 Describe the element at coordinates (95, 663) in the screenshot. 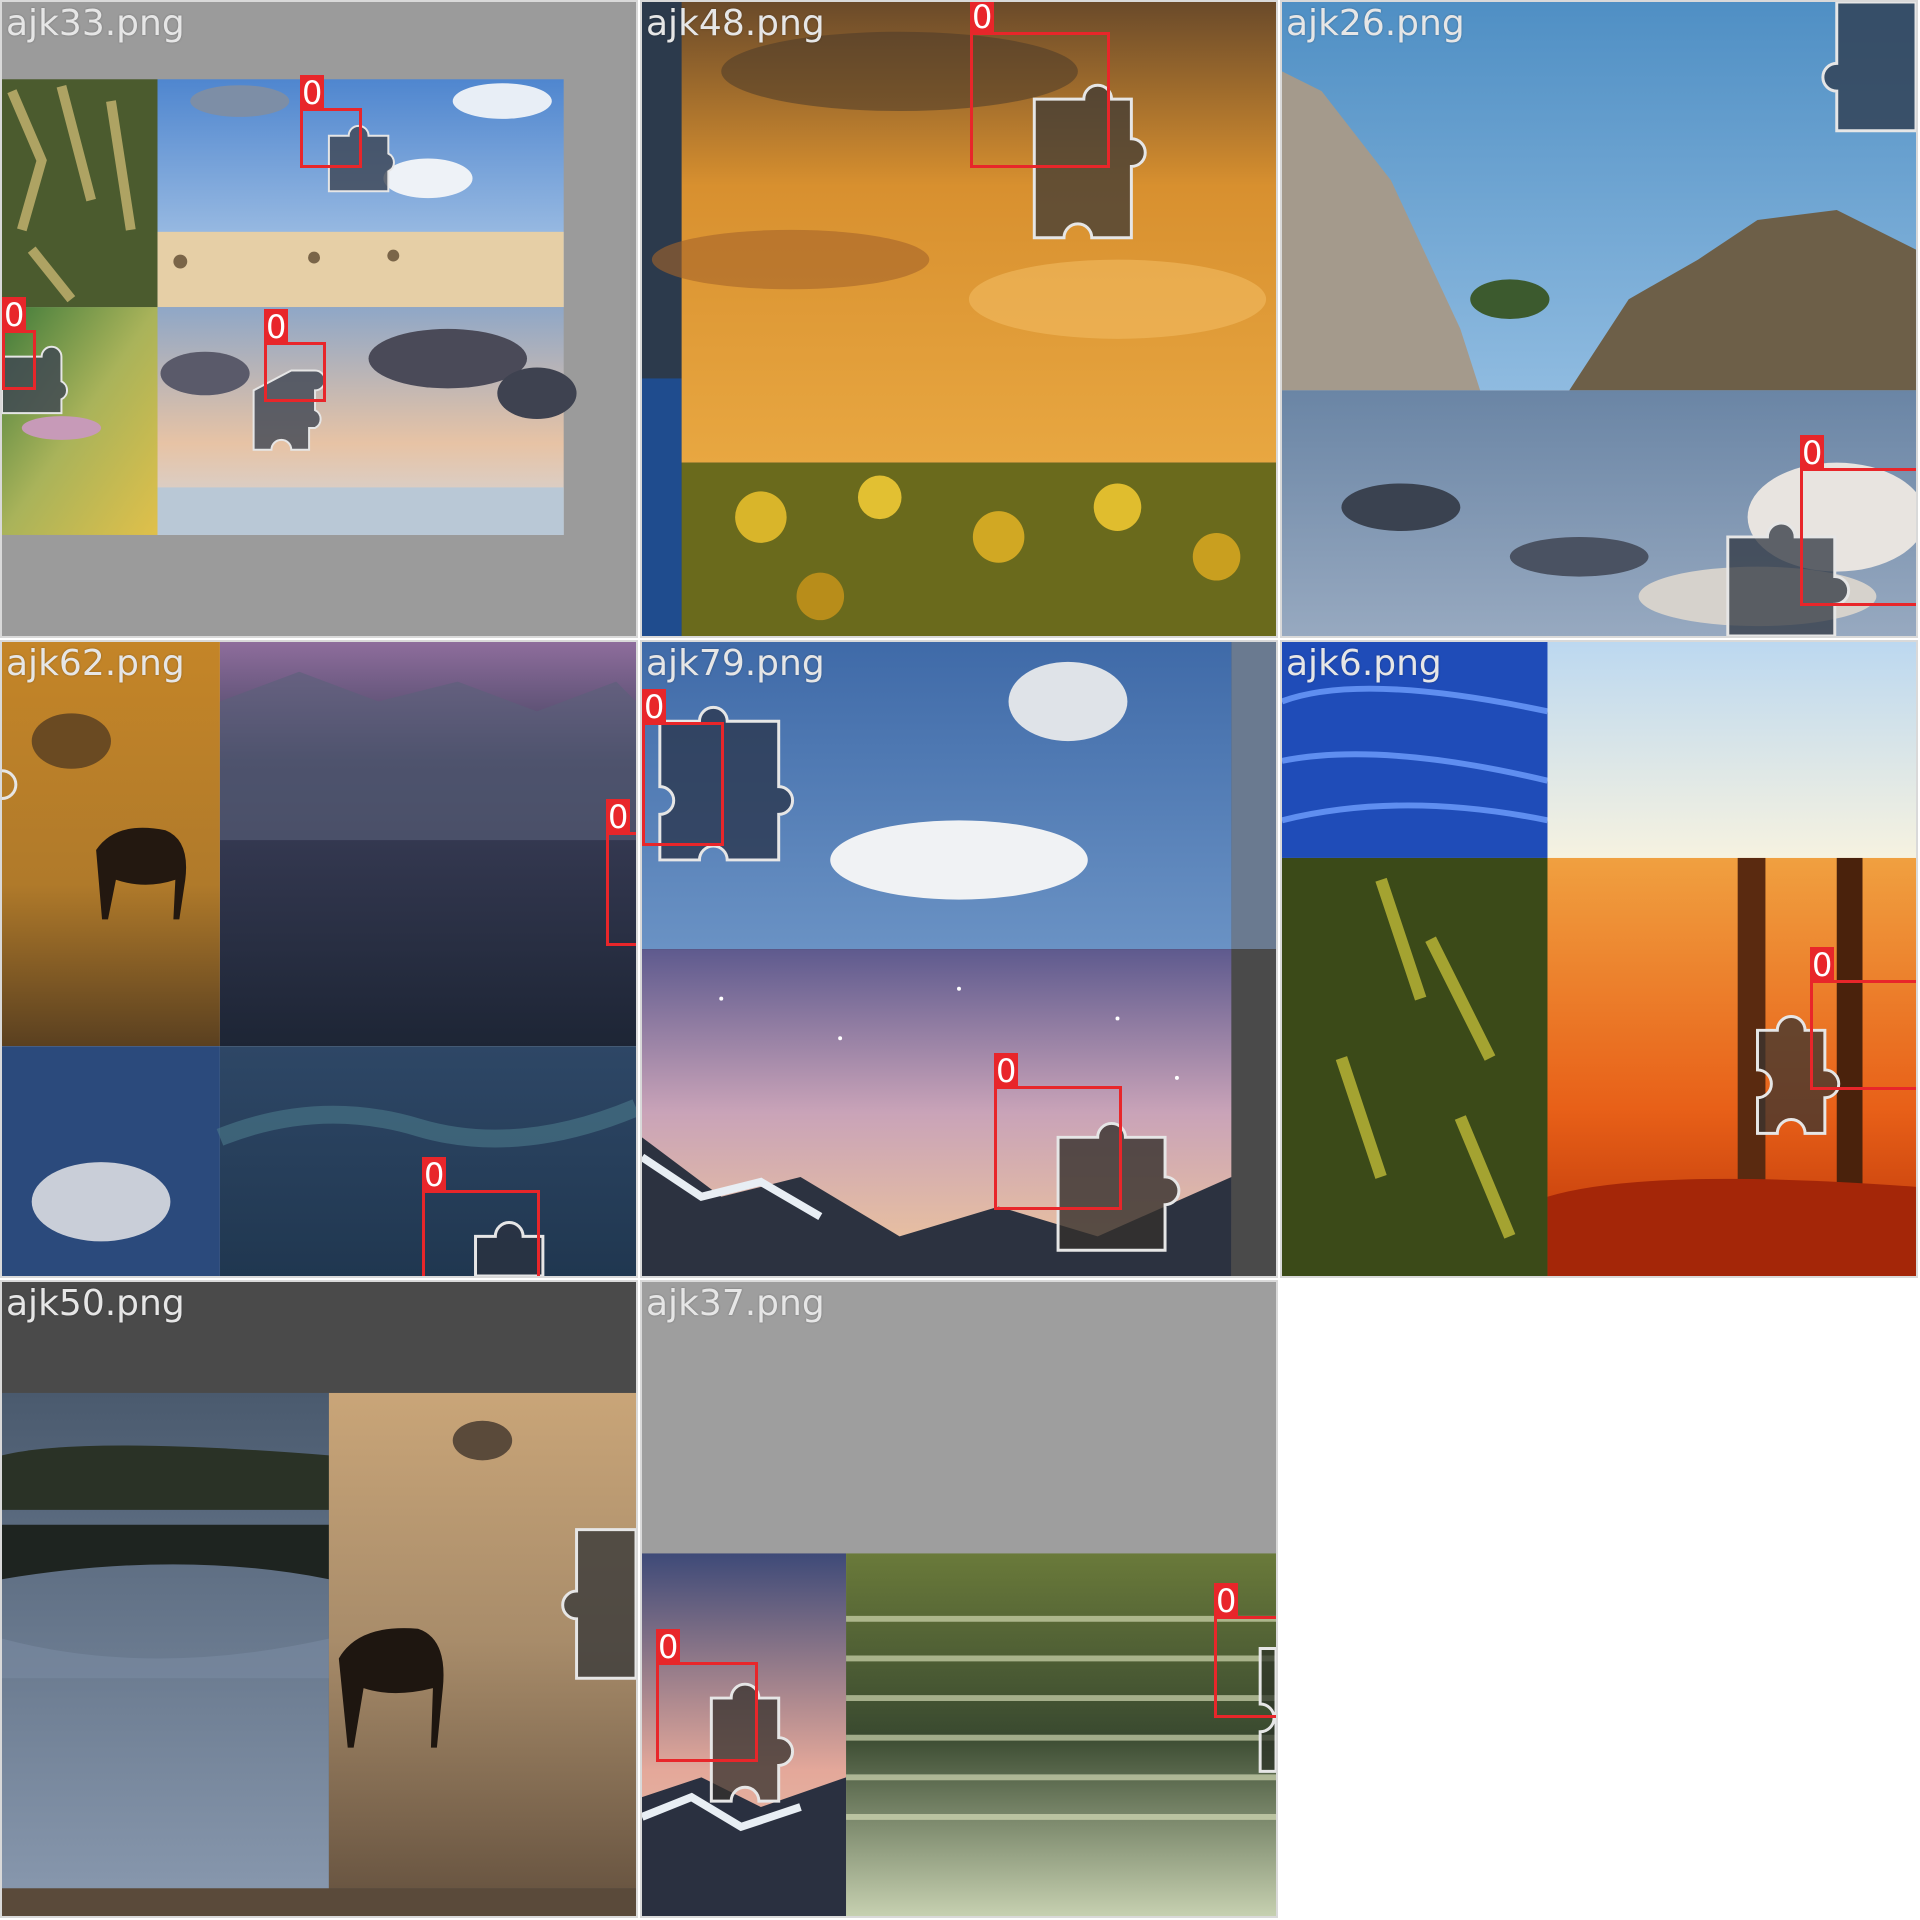

I see `tile-filename: ajk62.png` at that location.